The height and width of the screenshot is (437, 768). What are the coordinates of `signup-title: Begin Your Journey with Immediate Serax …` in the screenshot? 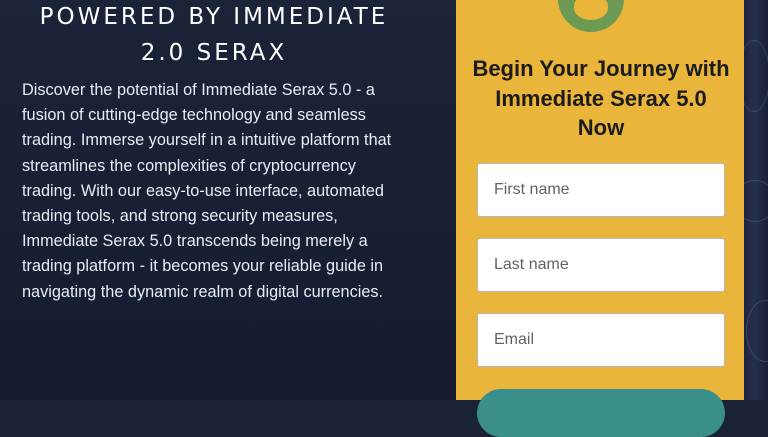 It's located at (601, 98).